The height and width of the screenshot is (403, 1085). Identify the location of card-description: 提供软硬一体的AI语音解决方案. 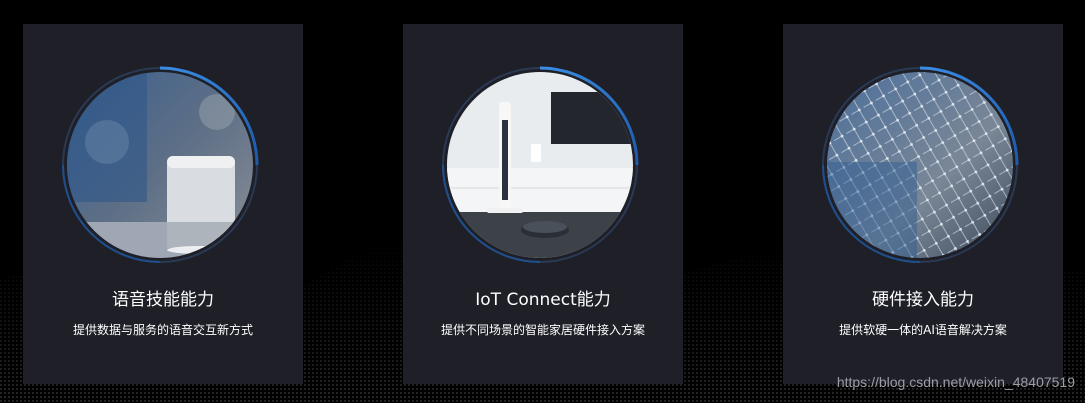
(923, 330).